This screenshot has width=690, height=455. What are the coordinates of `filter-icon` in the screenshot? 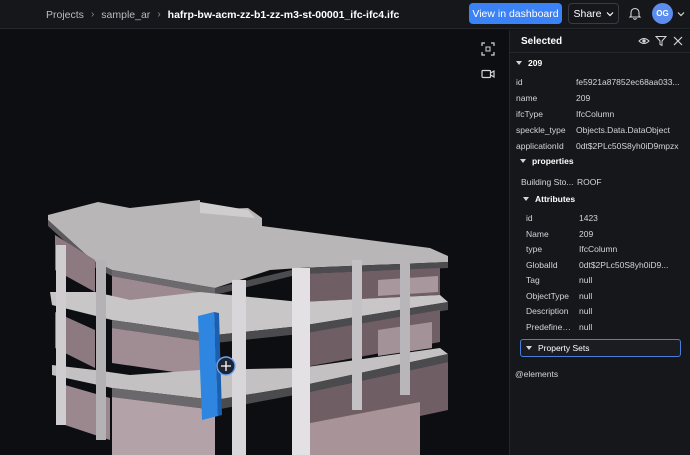 It's located at (661, 41).